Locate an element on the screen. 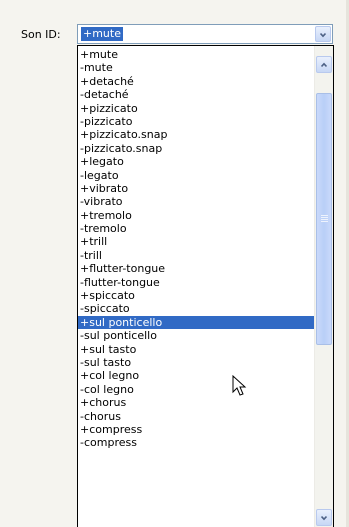 This screenshot has height=527, width=349. dropdown-option: -tremolo is located at coordinates (196, 228).